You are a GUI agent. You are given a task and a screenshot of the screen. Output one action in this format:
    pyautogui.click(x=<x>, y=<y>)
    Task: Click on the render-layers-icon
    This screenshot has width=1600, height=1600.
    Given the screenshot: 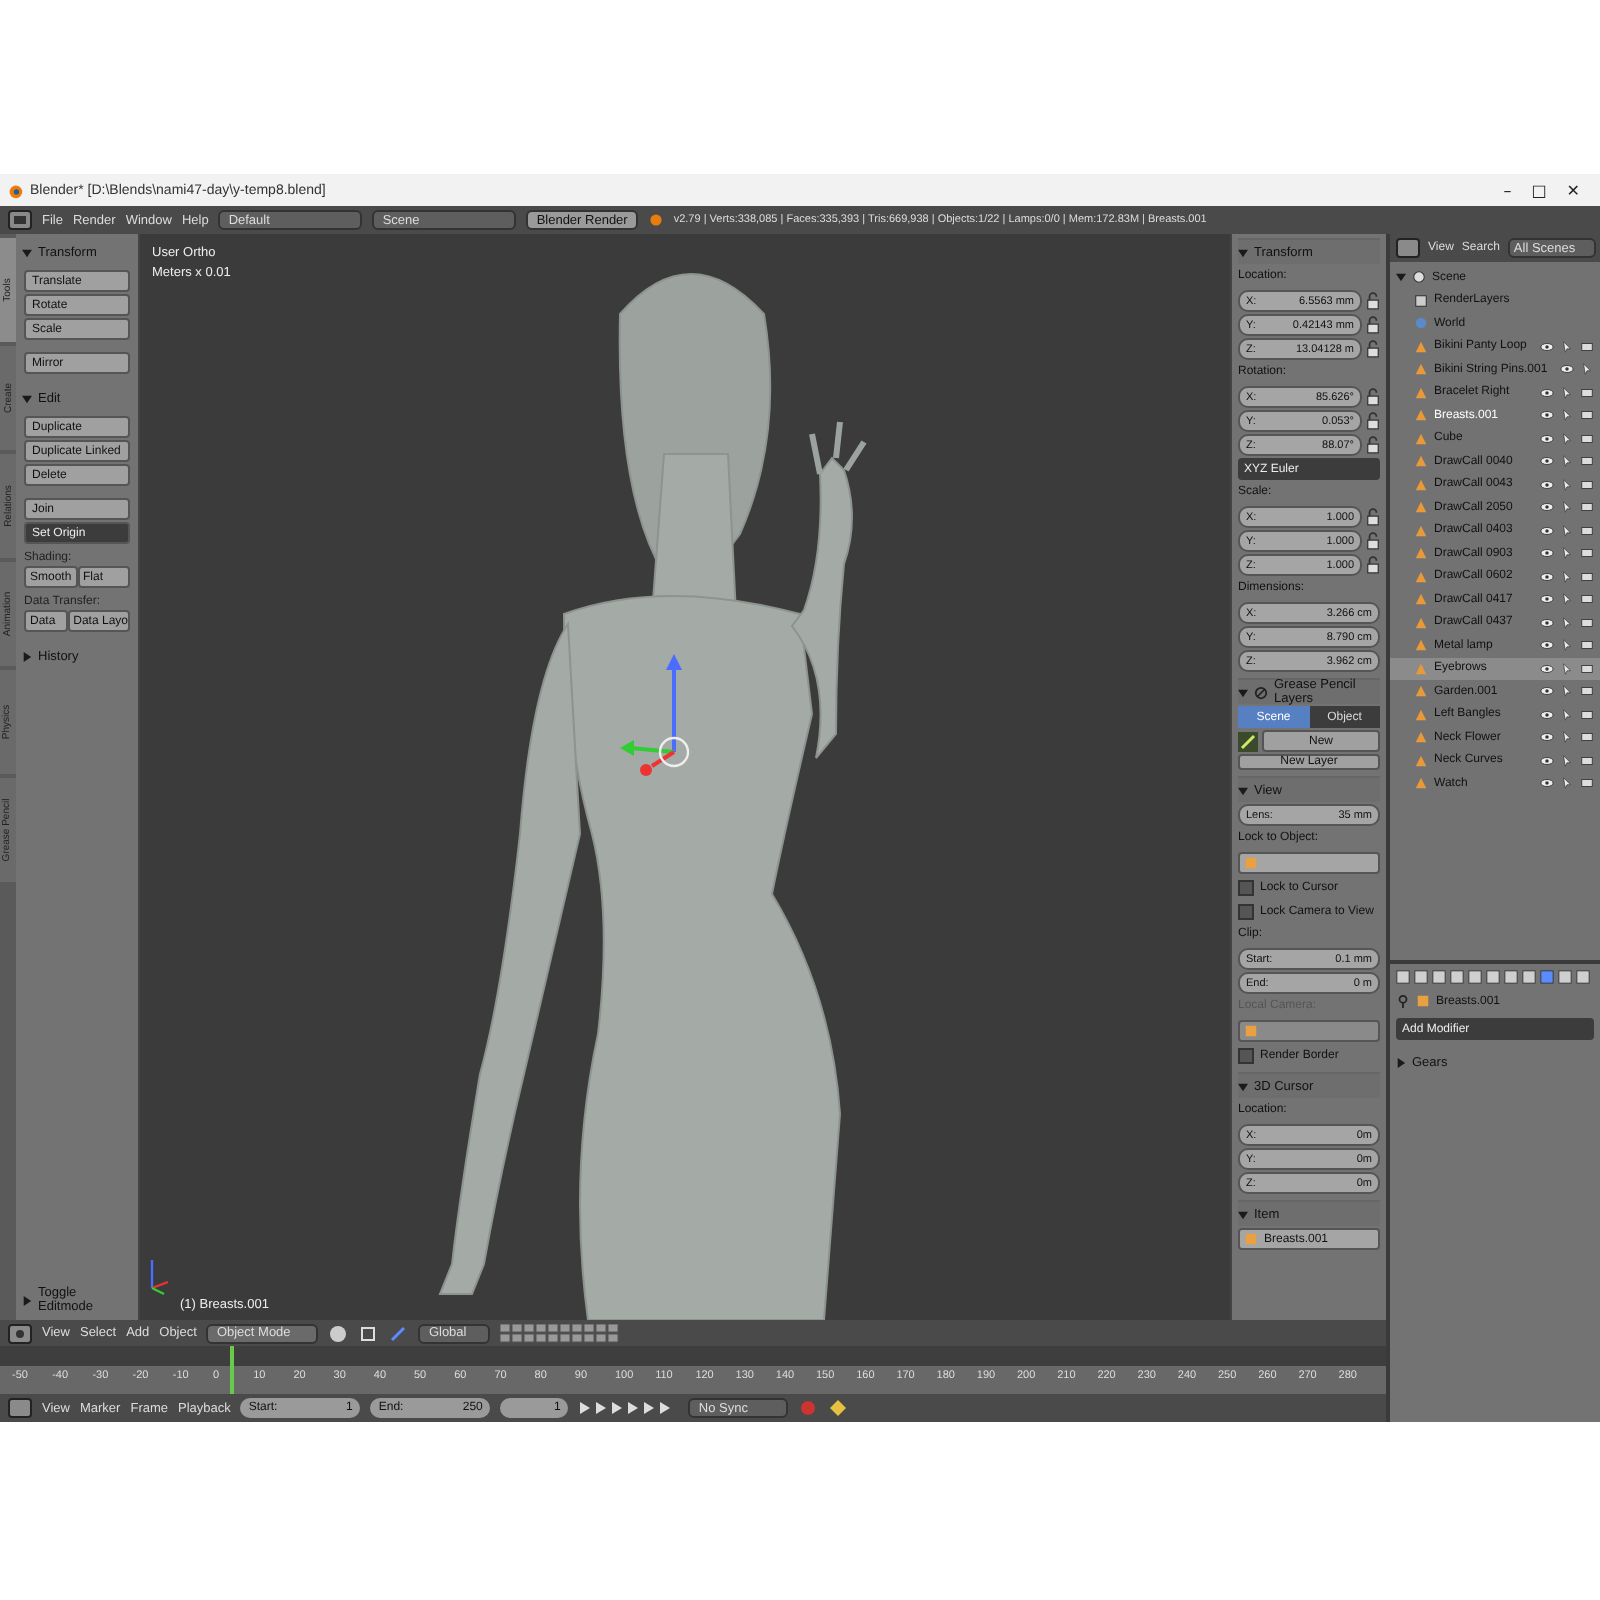 What is the action you would take?
    pyautogui.click(x=1421, y=300)
    